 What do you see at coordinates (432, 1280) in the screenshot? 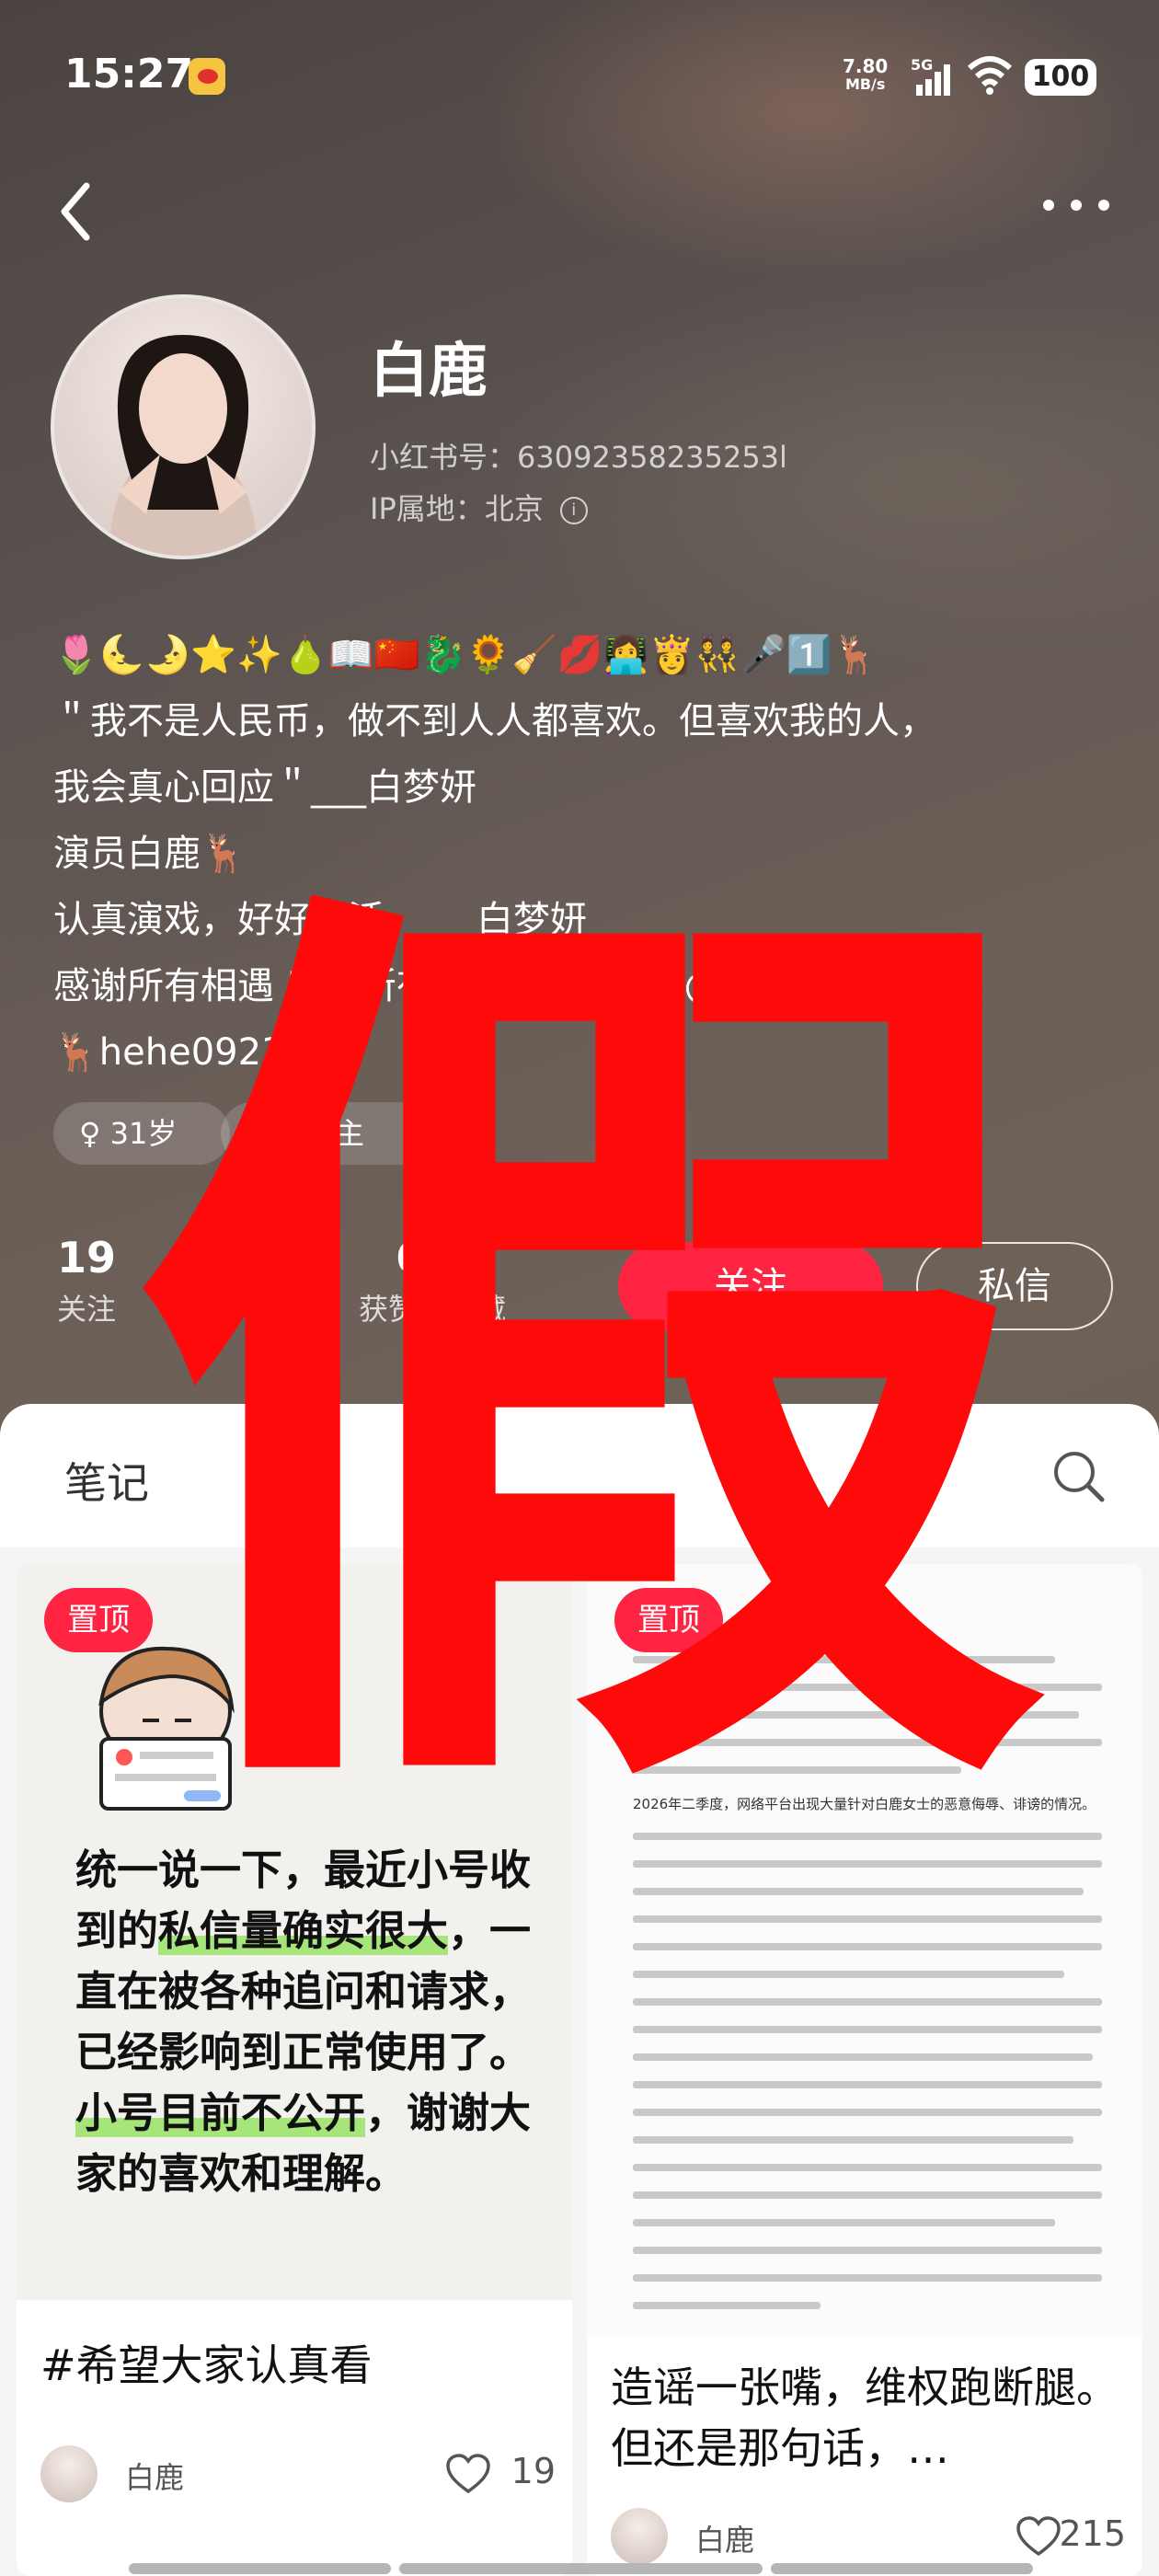
I see `likes-stat: 6 获赞与收藏` at bounding box center [432, 1280].